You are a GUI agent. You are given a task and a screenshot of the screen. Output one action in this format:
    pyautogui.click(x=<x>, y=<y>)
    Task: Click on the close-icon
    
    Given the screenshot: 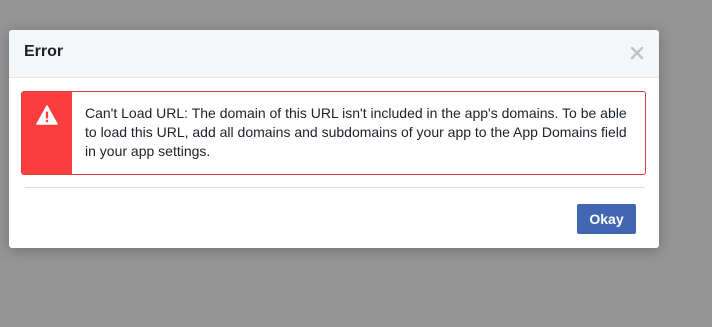 What is the action you would take?
    pyautogui.click(x=637, y=53)
    